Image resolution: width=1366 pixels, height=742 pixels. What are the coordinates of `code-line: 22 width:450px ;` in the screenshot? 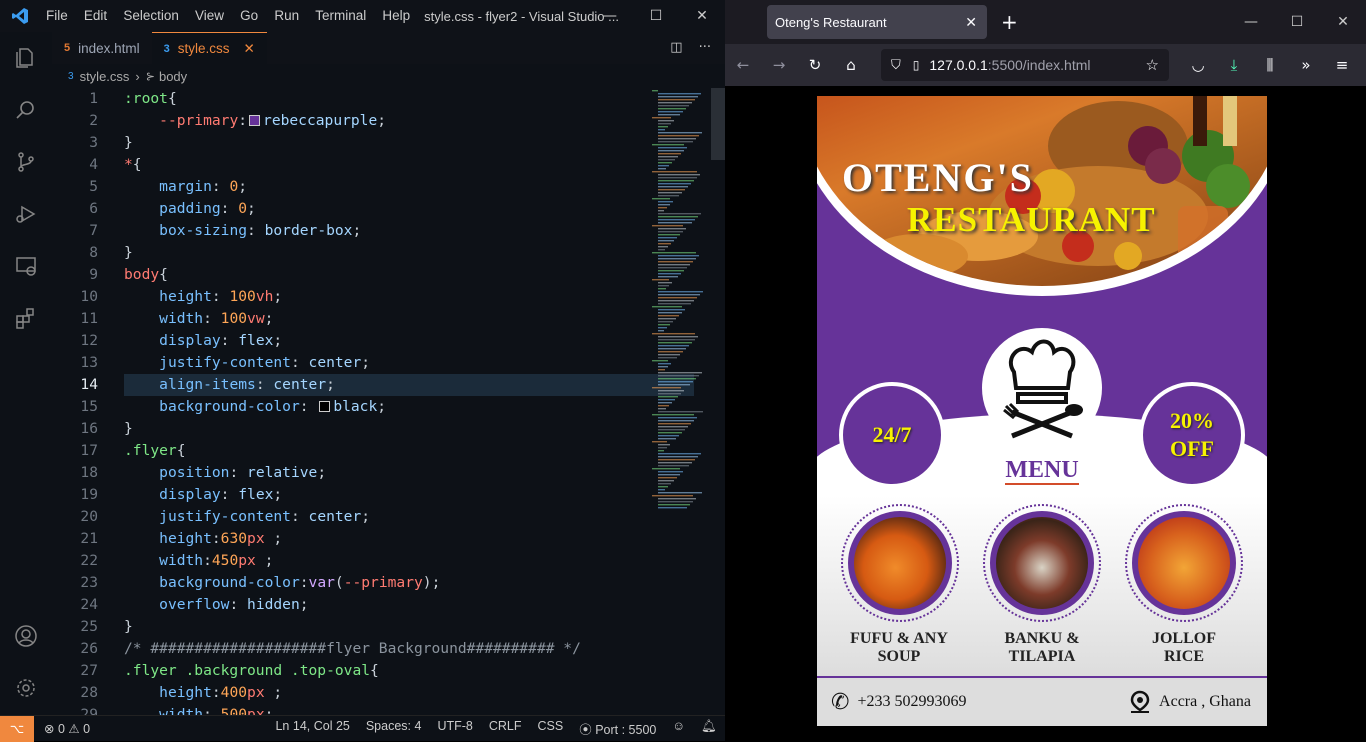 It's located at (382, 561).